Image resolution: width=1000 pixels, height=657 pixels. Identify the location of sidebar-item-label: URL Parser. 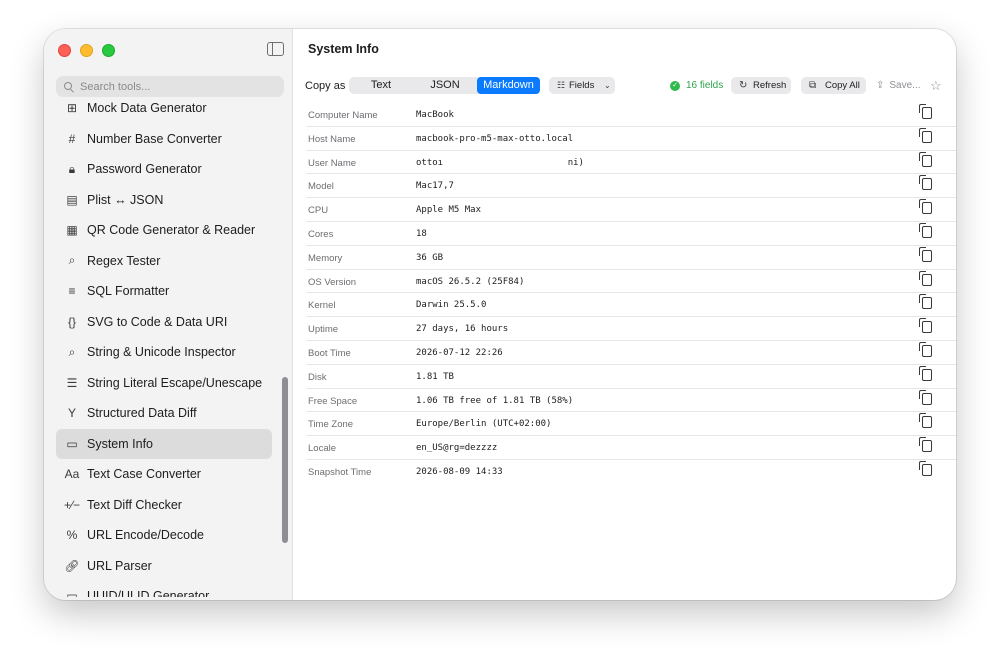
(119, 565).